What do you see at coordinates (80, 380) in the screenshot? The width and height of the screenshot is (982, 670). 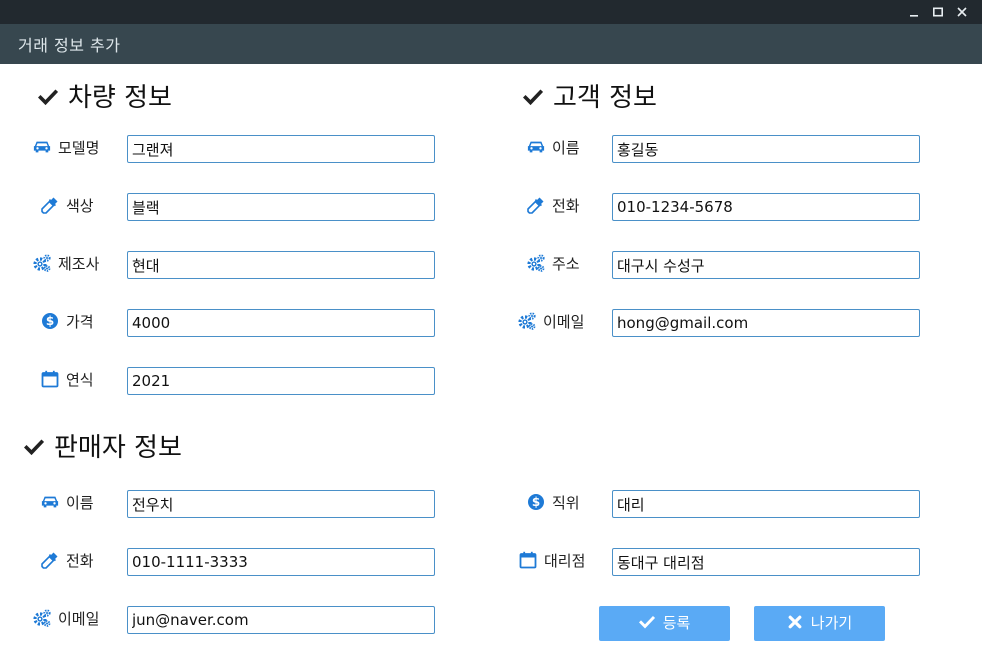 I see `year-label-text: 연식` at bounding box center [80, 380].